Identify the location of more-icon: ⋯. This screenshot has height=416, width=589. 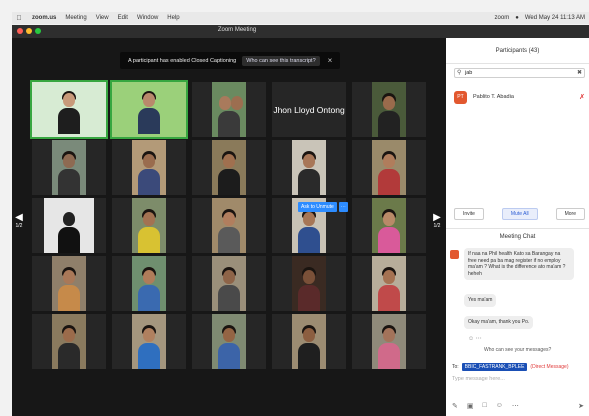
(515, 406).